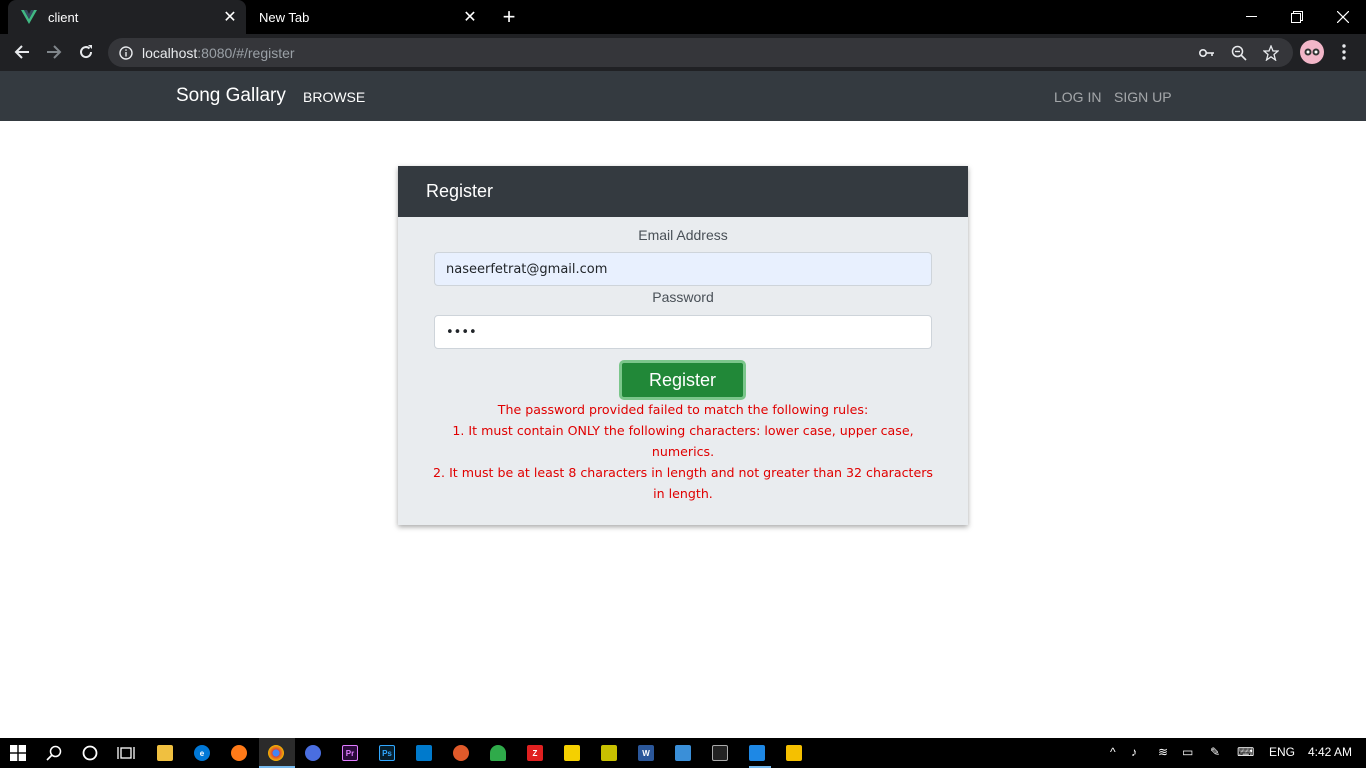 Image resolution: width=1366 pixels, height=768 pixels. I want to click on restore-icon, so click(1297, 17).